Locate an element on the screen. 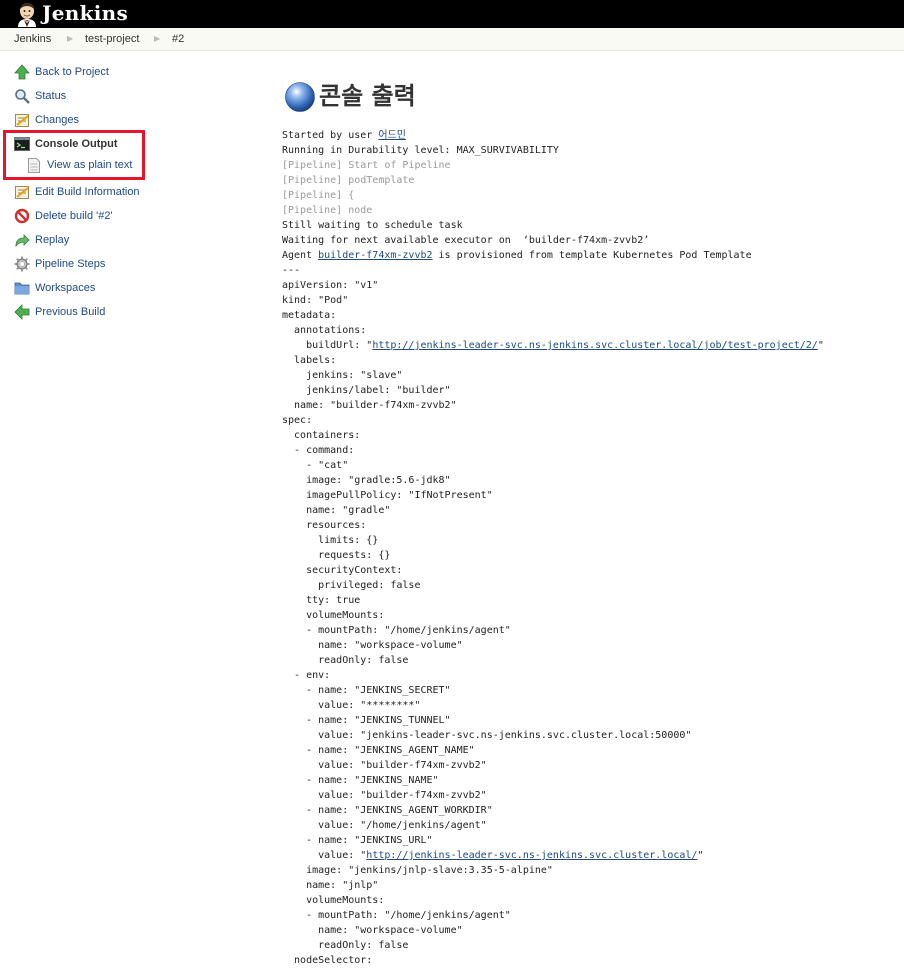  console-text: metadata: is located at coordinates (309, 315).